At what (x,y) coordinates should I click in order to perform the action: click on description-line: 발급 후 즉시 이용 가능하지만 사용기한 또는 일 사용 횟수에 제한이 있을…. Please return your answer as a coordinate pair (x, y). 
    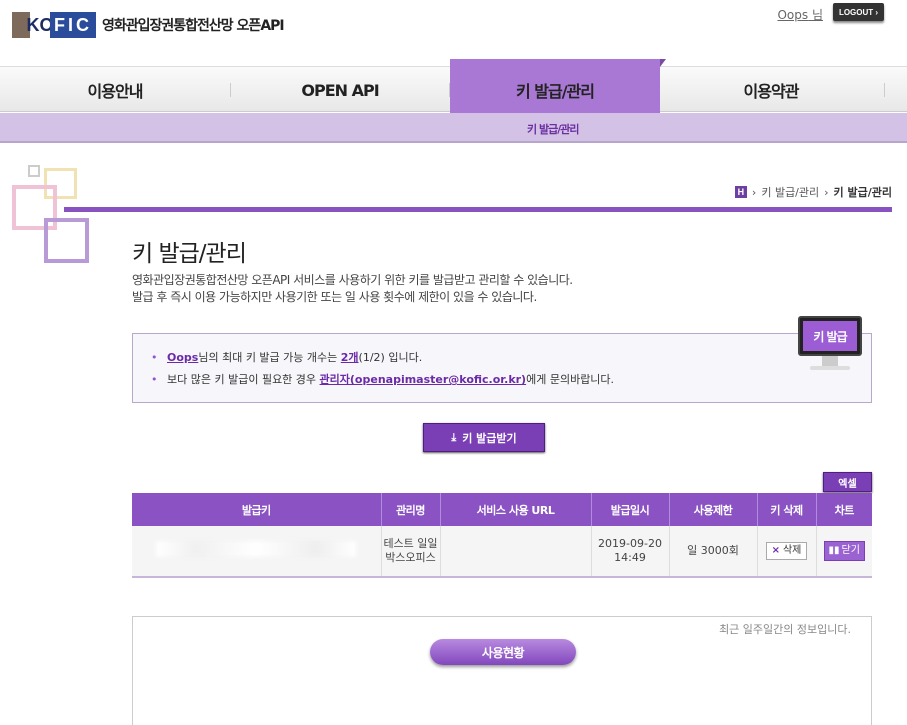
    Looking at the image, I should click on (334, 297).